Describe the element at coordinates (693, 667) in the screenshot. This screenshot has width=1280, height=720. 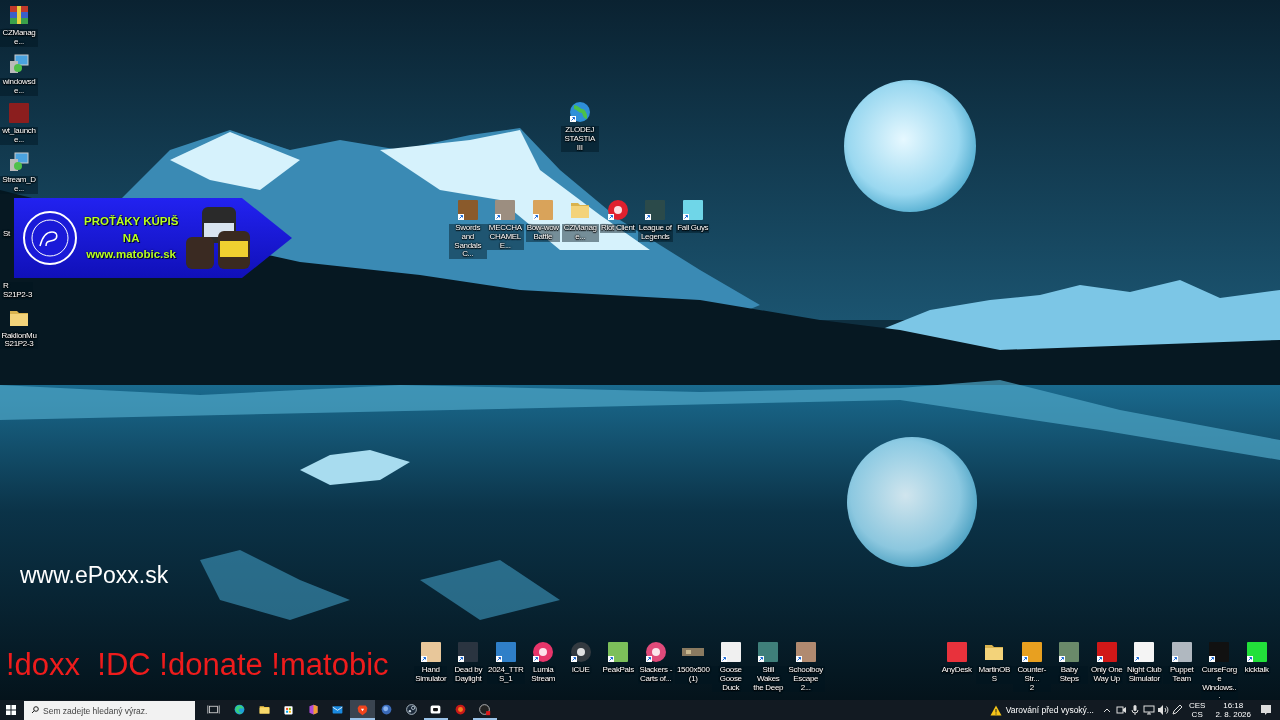
I see `desktop-shortcut: 1500x500 (1)` at that location.